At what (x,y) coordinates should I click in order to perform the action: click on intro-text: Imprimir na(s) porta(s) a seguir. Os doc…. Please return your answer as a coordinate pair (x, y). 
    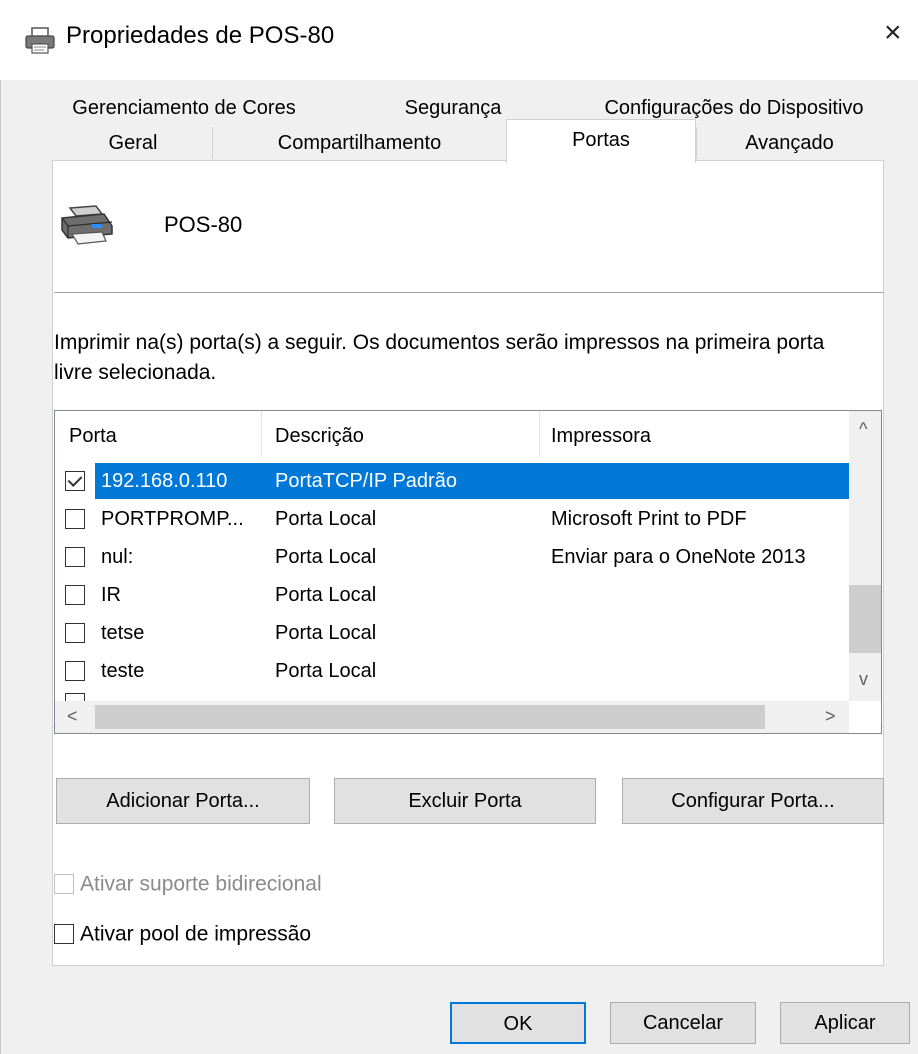
    Looking at the image, I should click on (439, 357).